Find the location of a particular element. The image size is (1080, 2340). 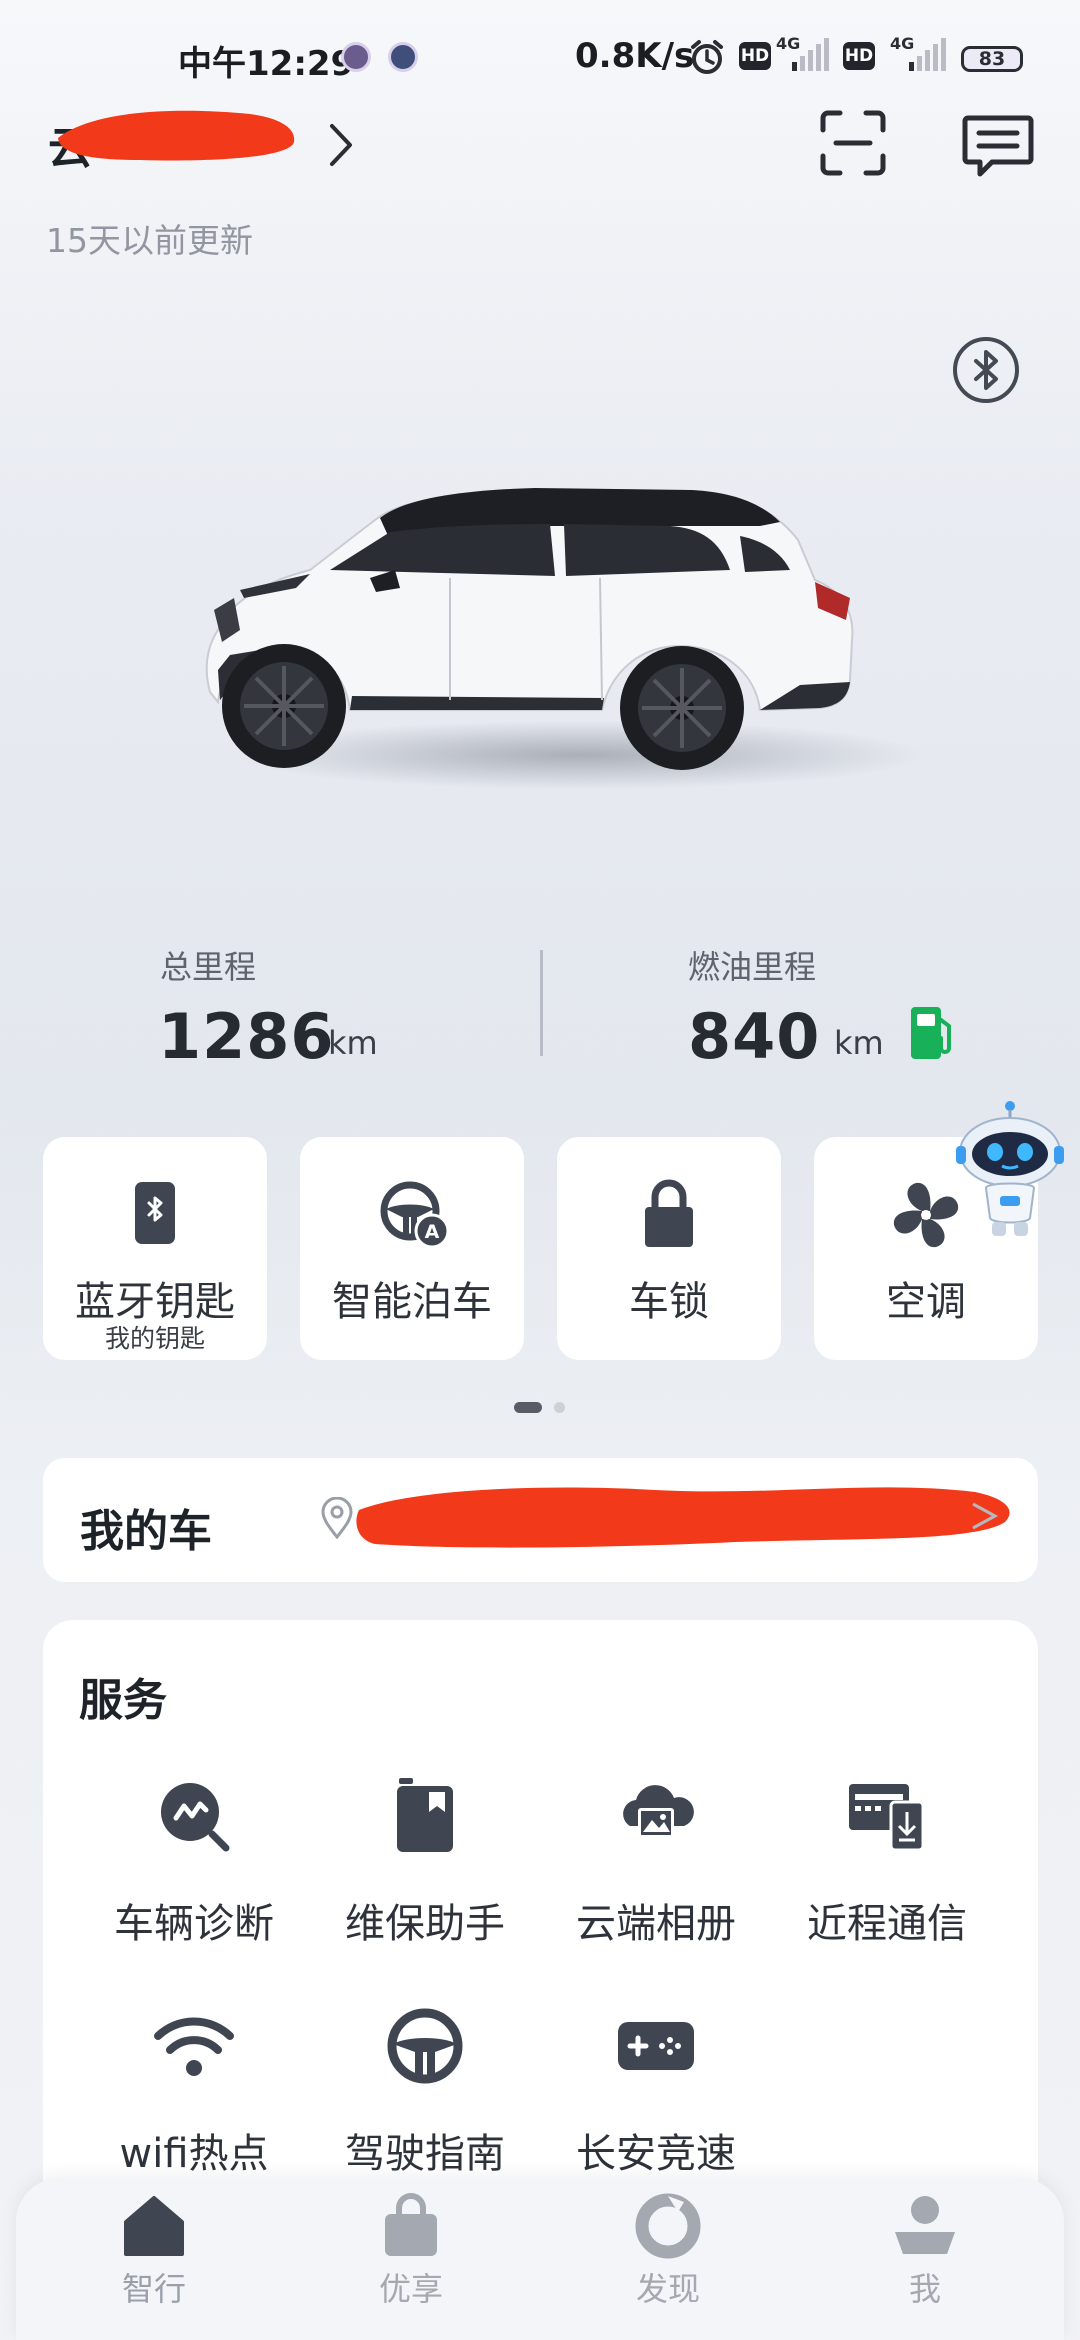

battery-indicator: 83 is located at coordinates (992, 59).